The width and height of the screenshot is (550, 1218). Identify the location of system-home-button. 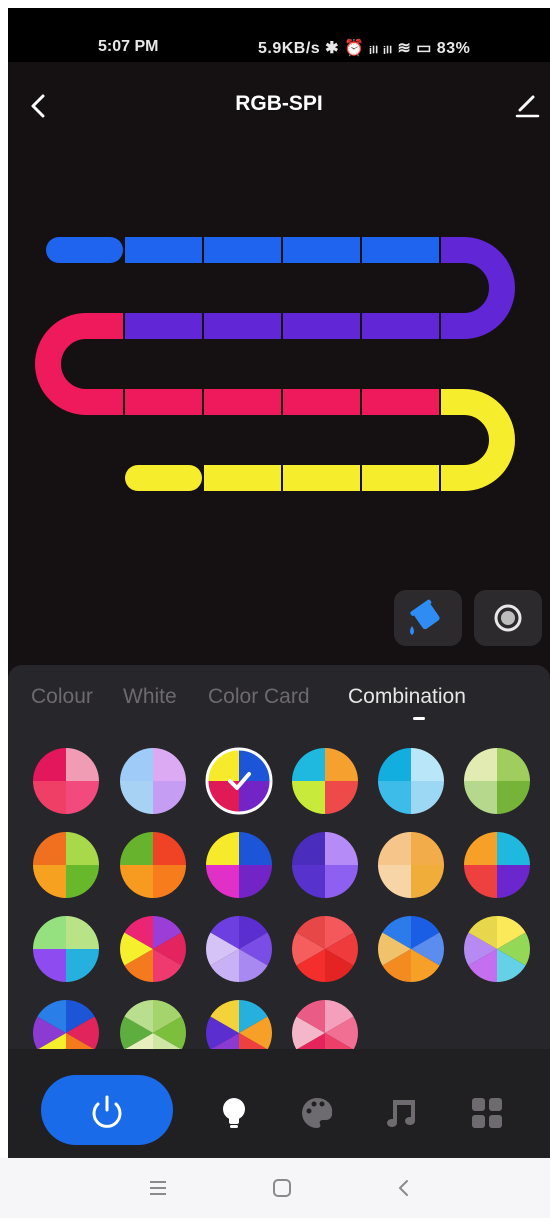
(282, 1188).